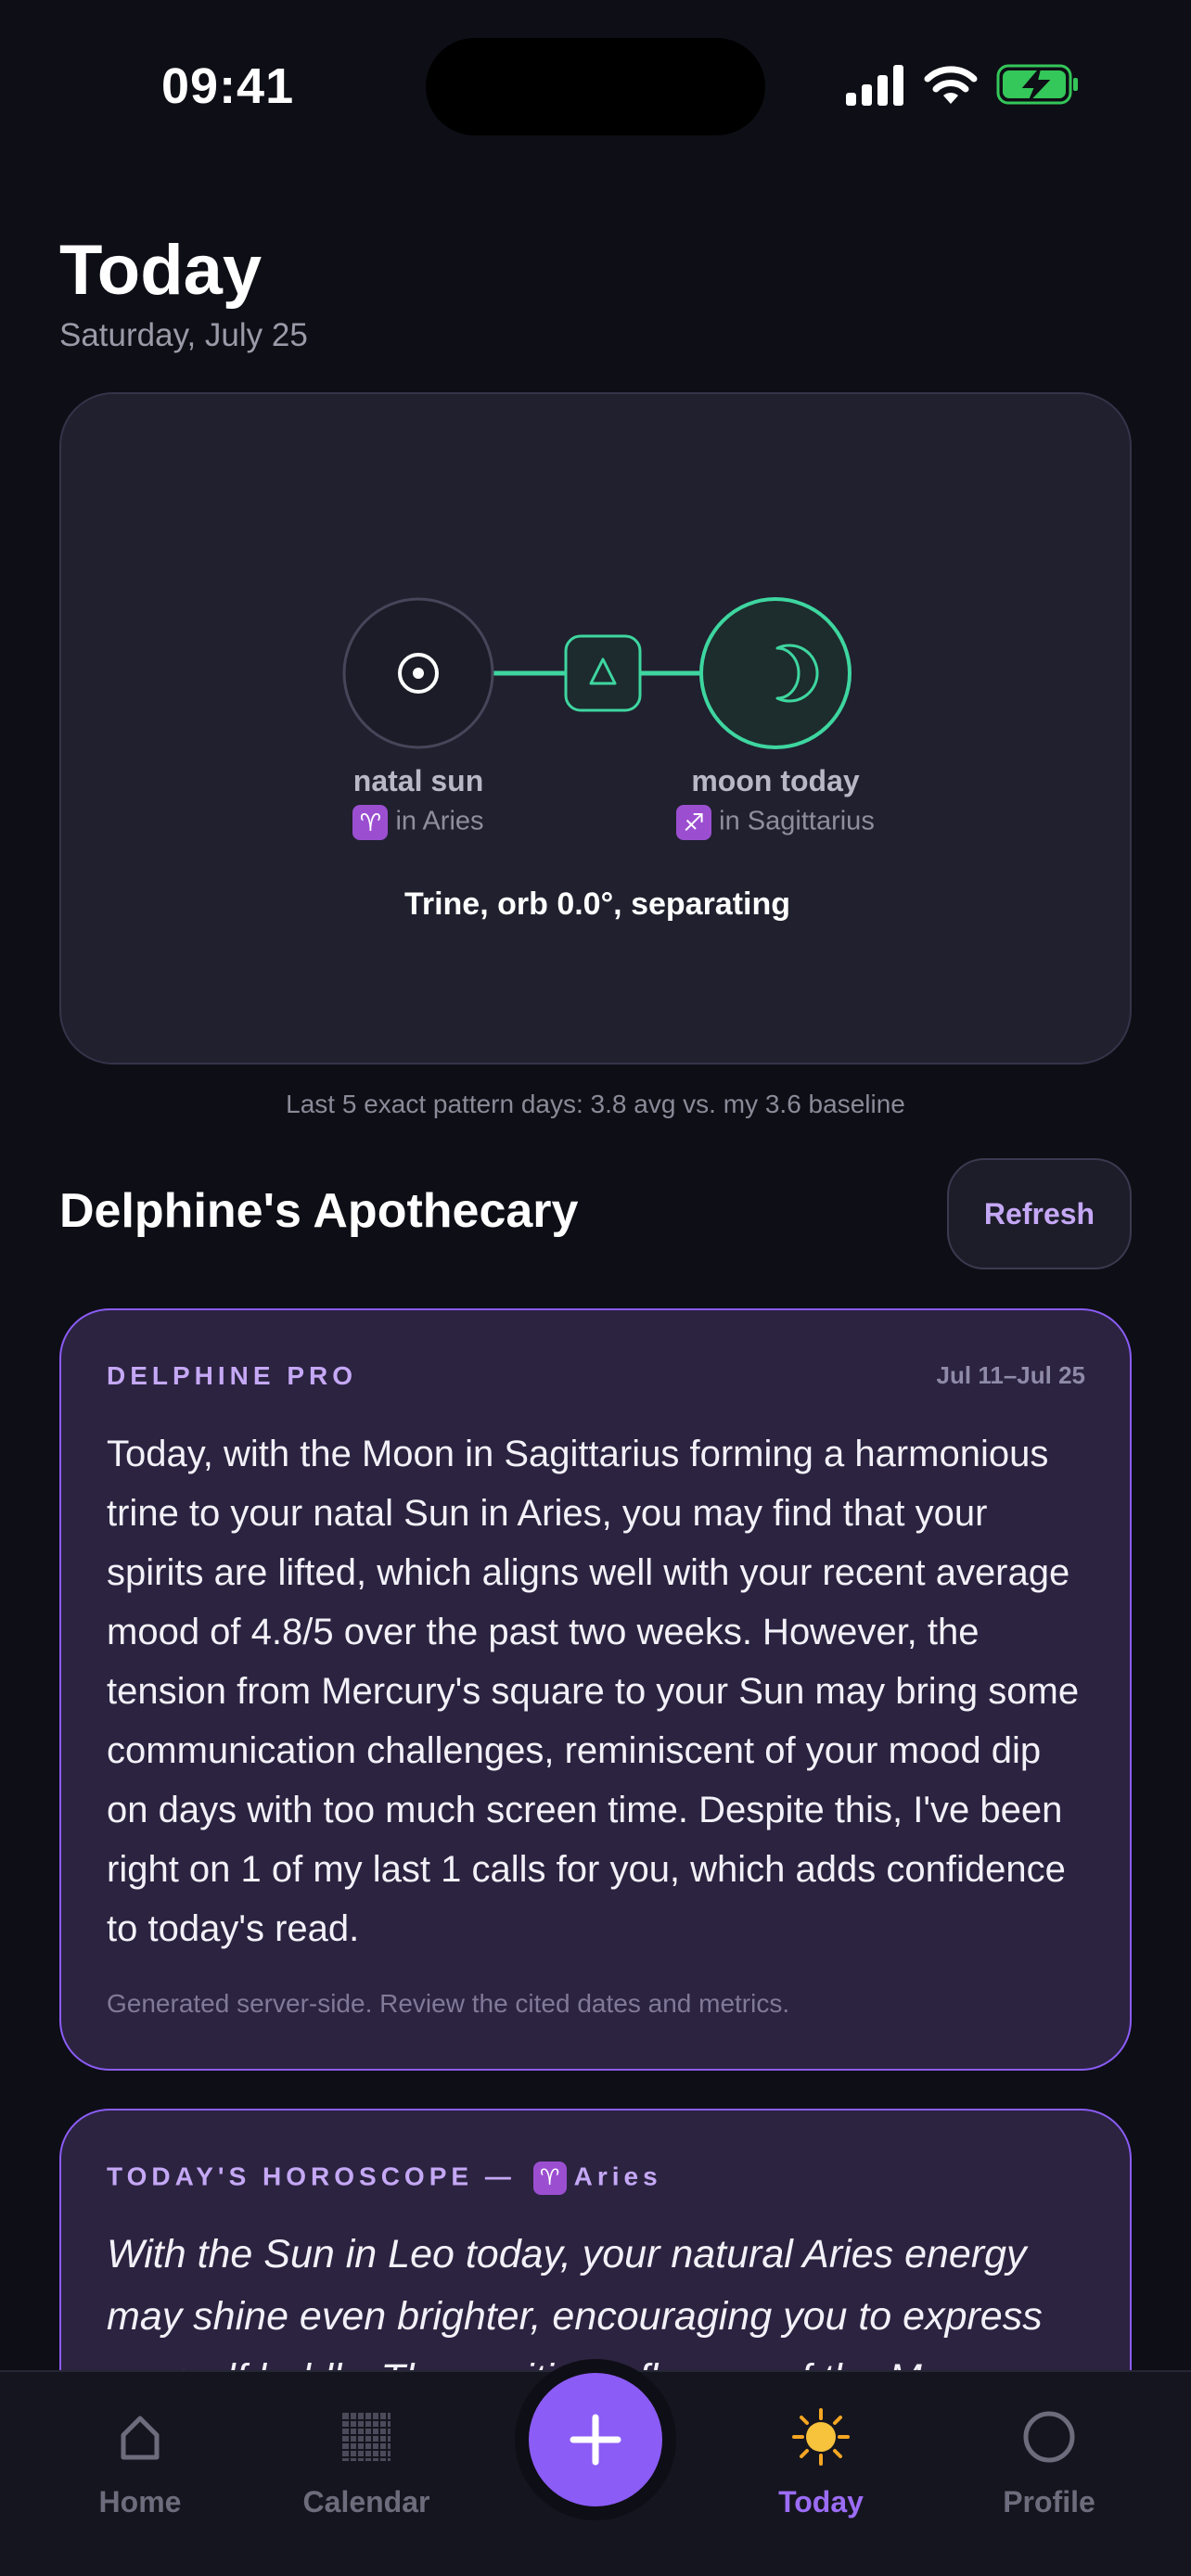 The width and height of the screenshot is (1191, 2576). I want to click on dynamic-island, so click(595, 87).